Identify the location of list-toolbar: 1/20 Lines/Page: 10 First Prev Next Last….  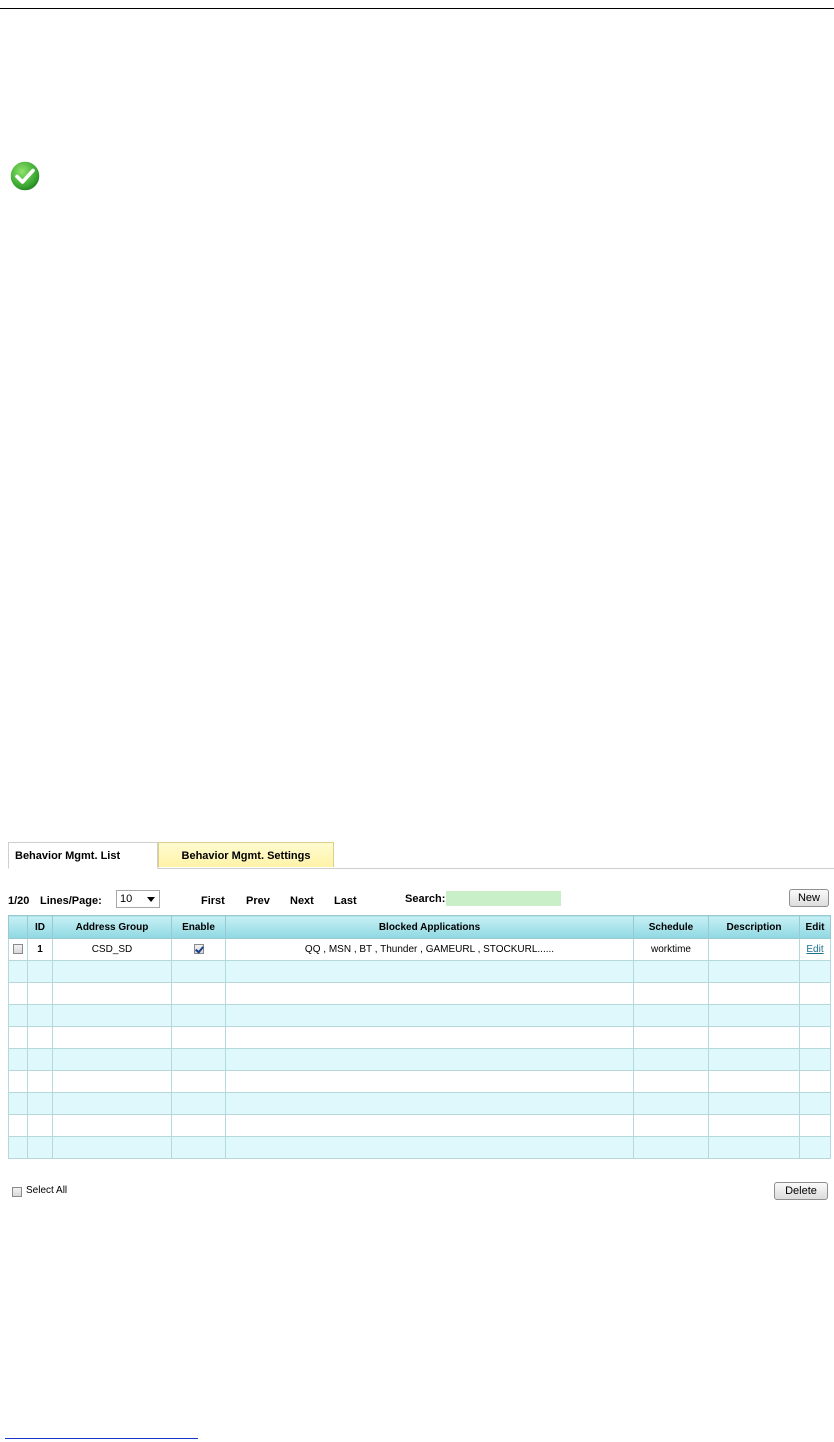
(421, 888).